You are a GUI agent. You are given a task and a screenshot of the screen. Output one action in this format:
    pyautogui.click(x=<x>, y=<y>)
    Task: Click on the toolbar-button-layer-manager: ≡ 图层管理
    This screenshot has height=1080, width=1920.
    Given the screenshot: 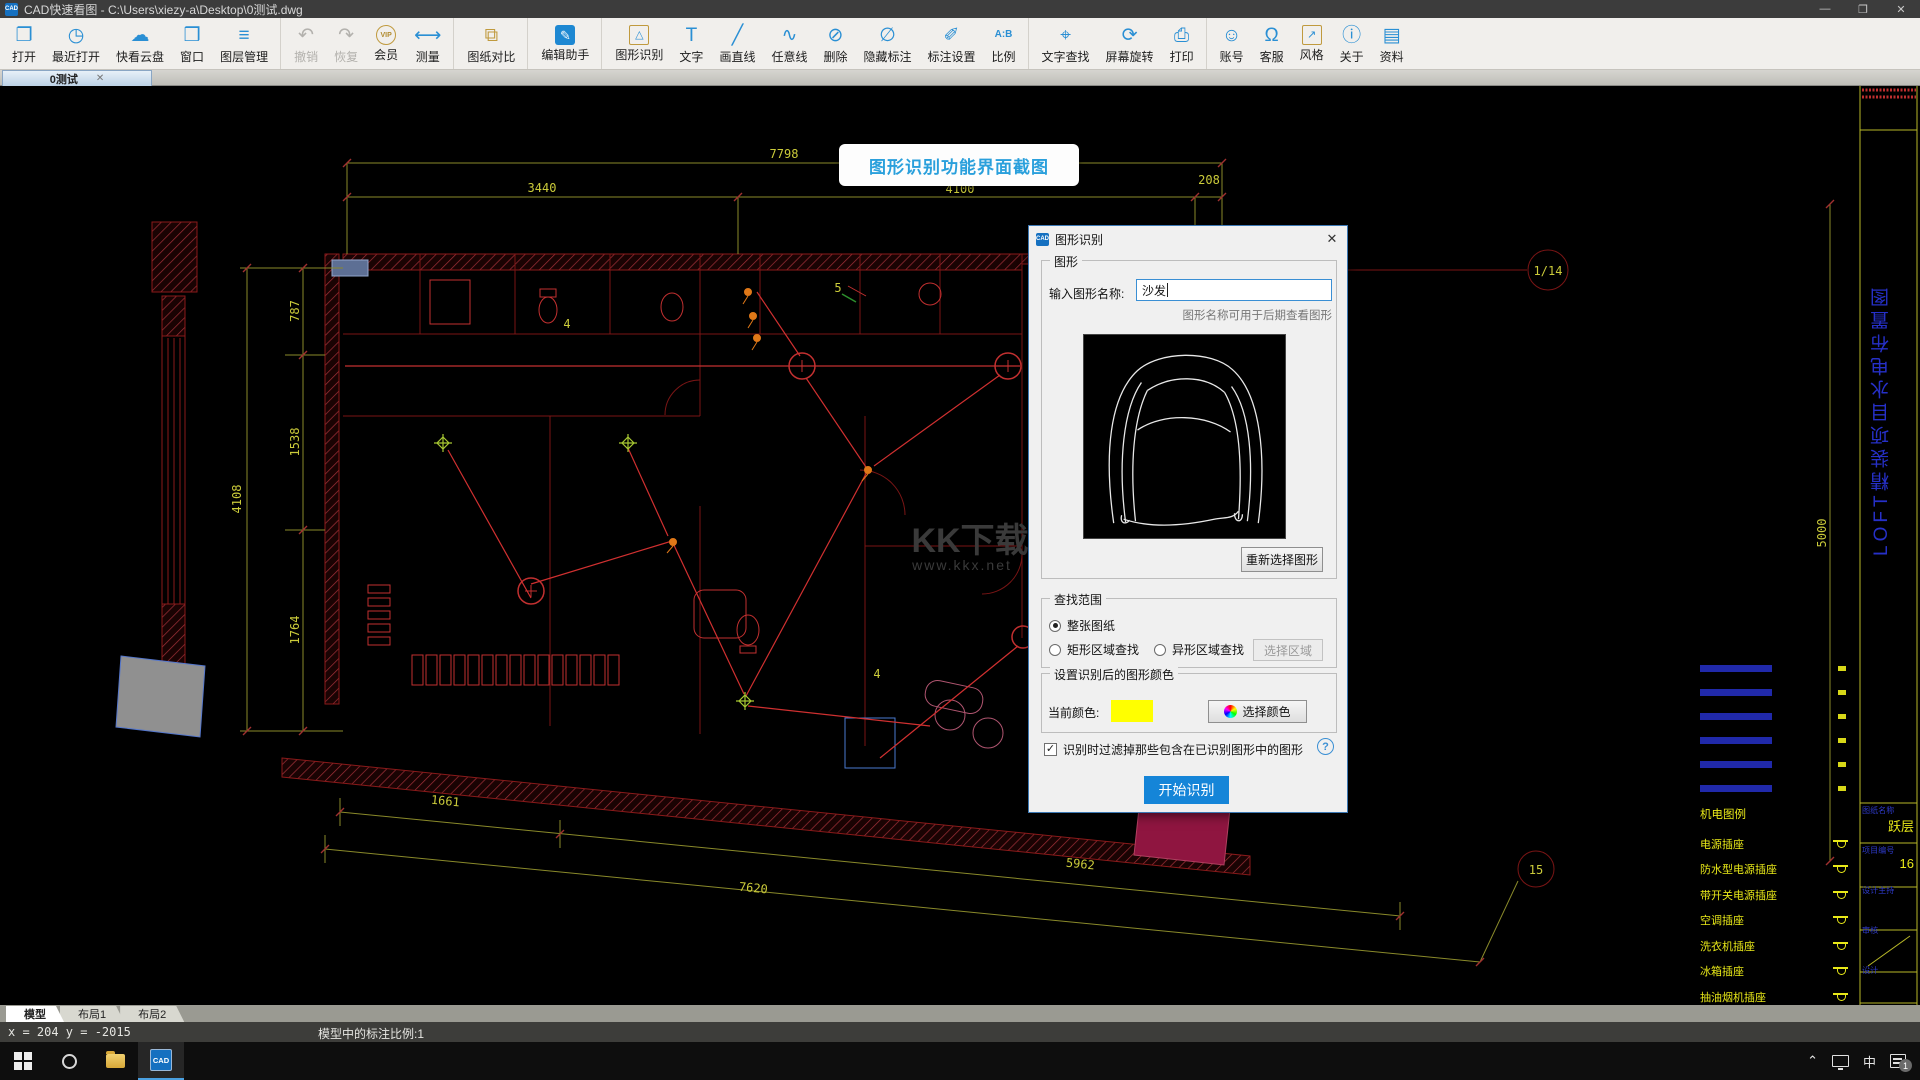 What is the action you would take?
    pyautogui.click(x=247, y=43)
    